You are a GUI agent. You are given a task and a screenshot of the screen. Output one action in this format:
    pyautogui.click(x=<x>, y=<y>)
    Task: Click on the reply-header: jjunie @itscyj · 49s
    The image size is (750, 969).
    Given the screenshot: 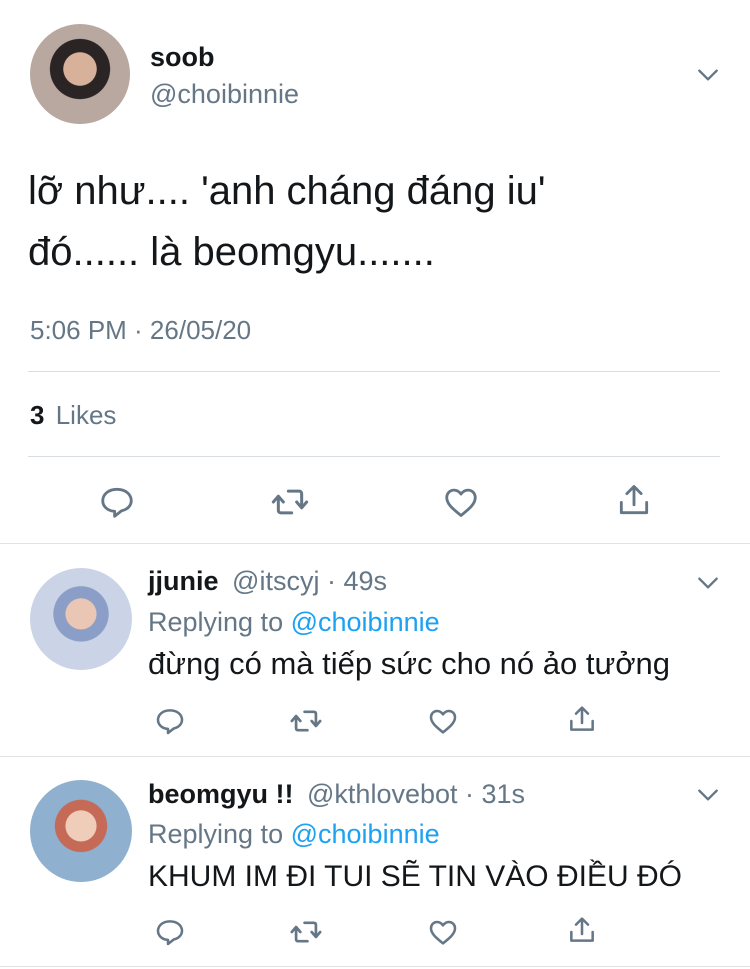 What is the action you would take?
    pyautogui.click(x=267, y=581)
    